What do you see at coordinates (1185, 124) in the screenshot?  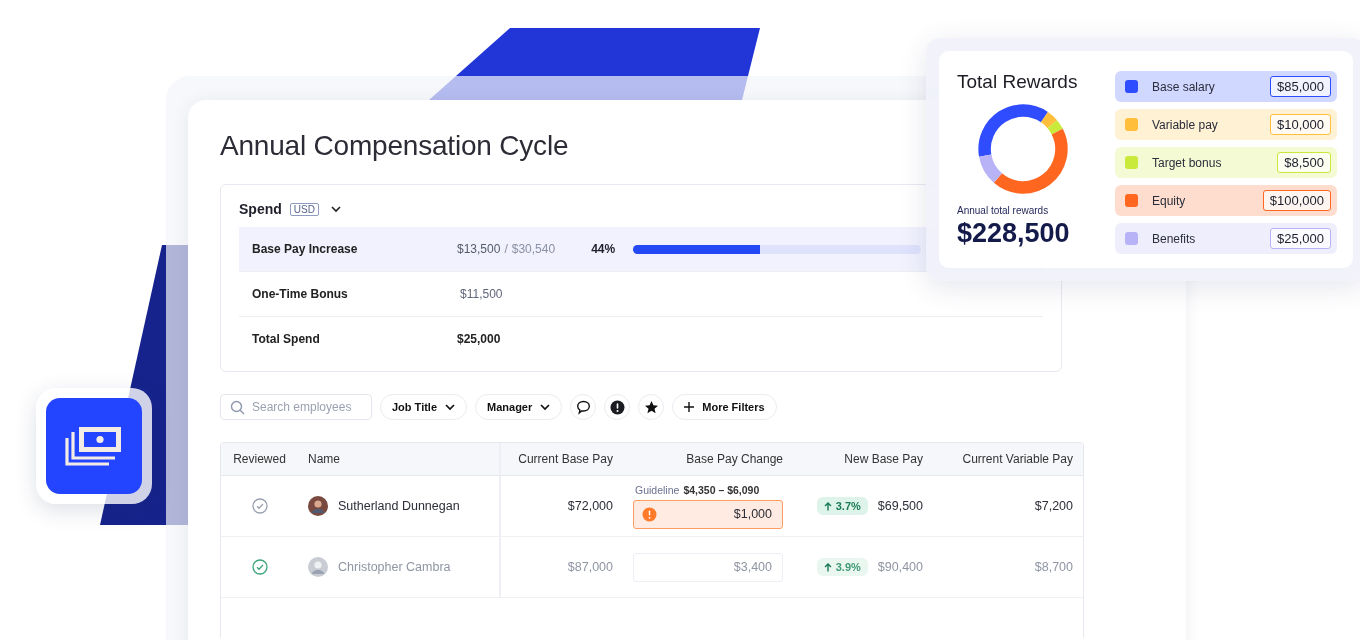 I see `reward-label: Variable pay` at bounding box center [1185, 124].